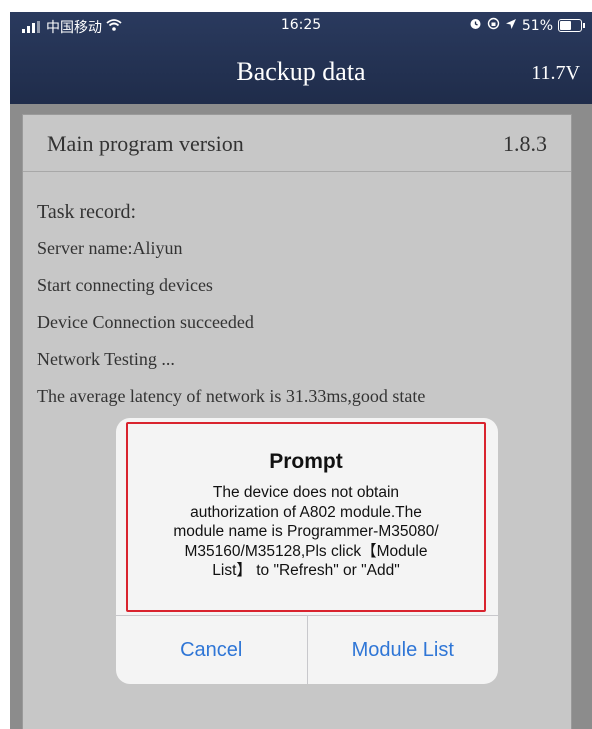  What do you see at coordinates (306, 570) in the screenshot?
I see `dialog-message-line: List】 to "Refresh" or "Add"` at bounding box center [306, 570].